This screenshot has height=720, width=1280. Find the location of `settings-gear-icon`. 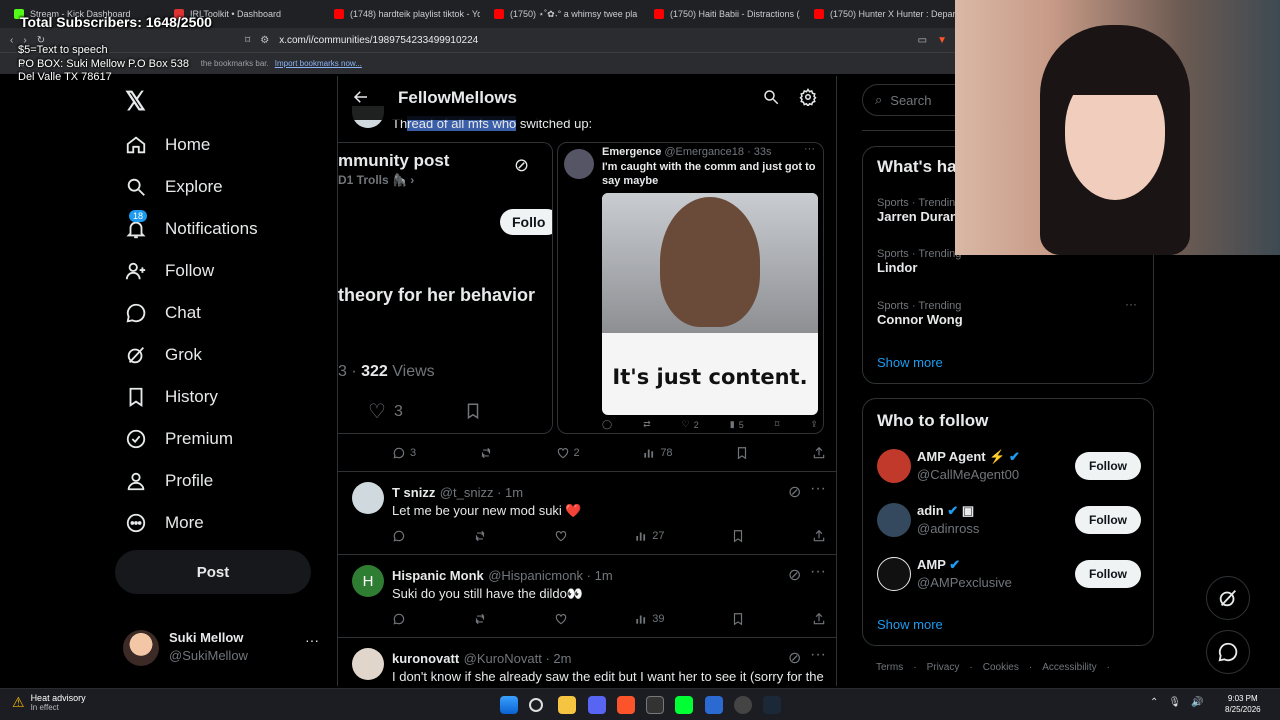

settings-gear-icon is located at coordinates (808, 99).